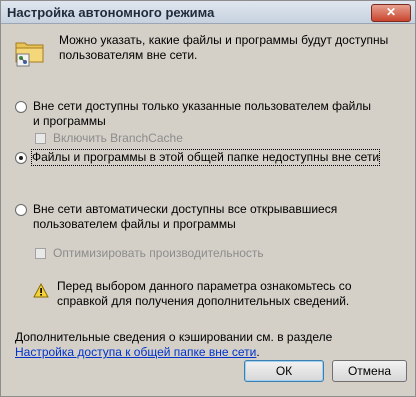 The height and width of the screenshot is (397, 416). I want to click on footer-period: ., so click(258, 352).